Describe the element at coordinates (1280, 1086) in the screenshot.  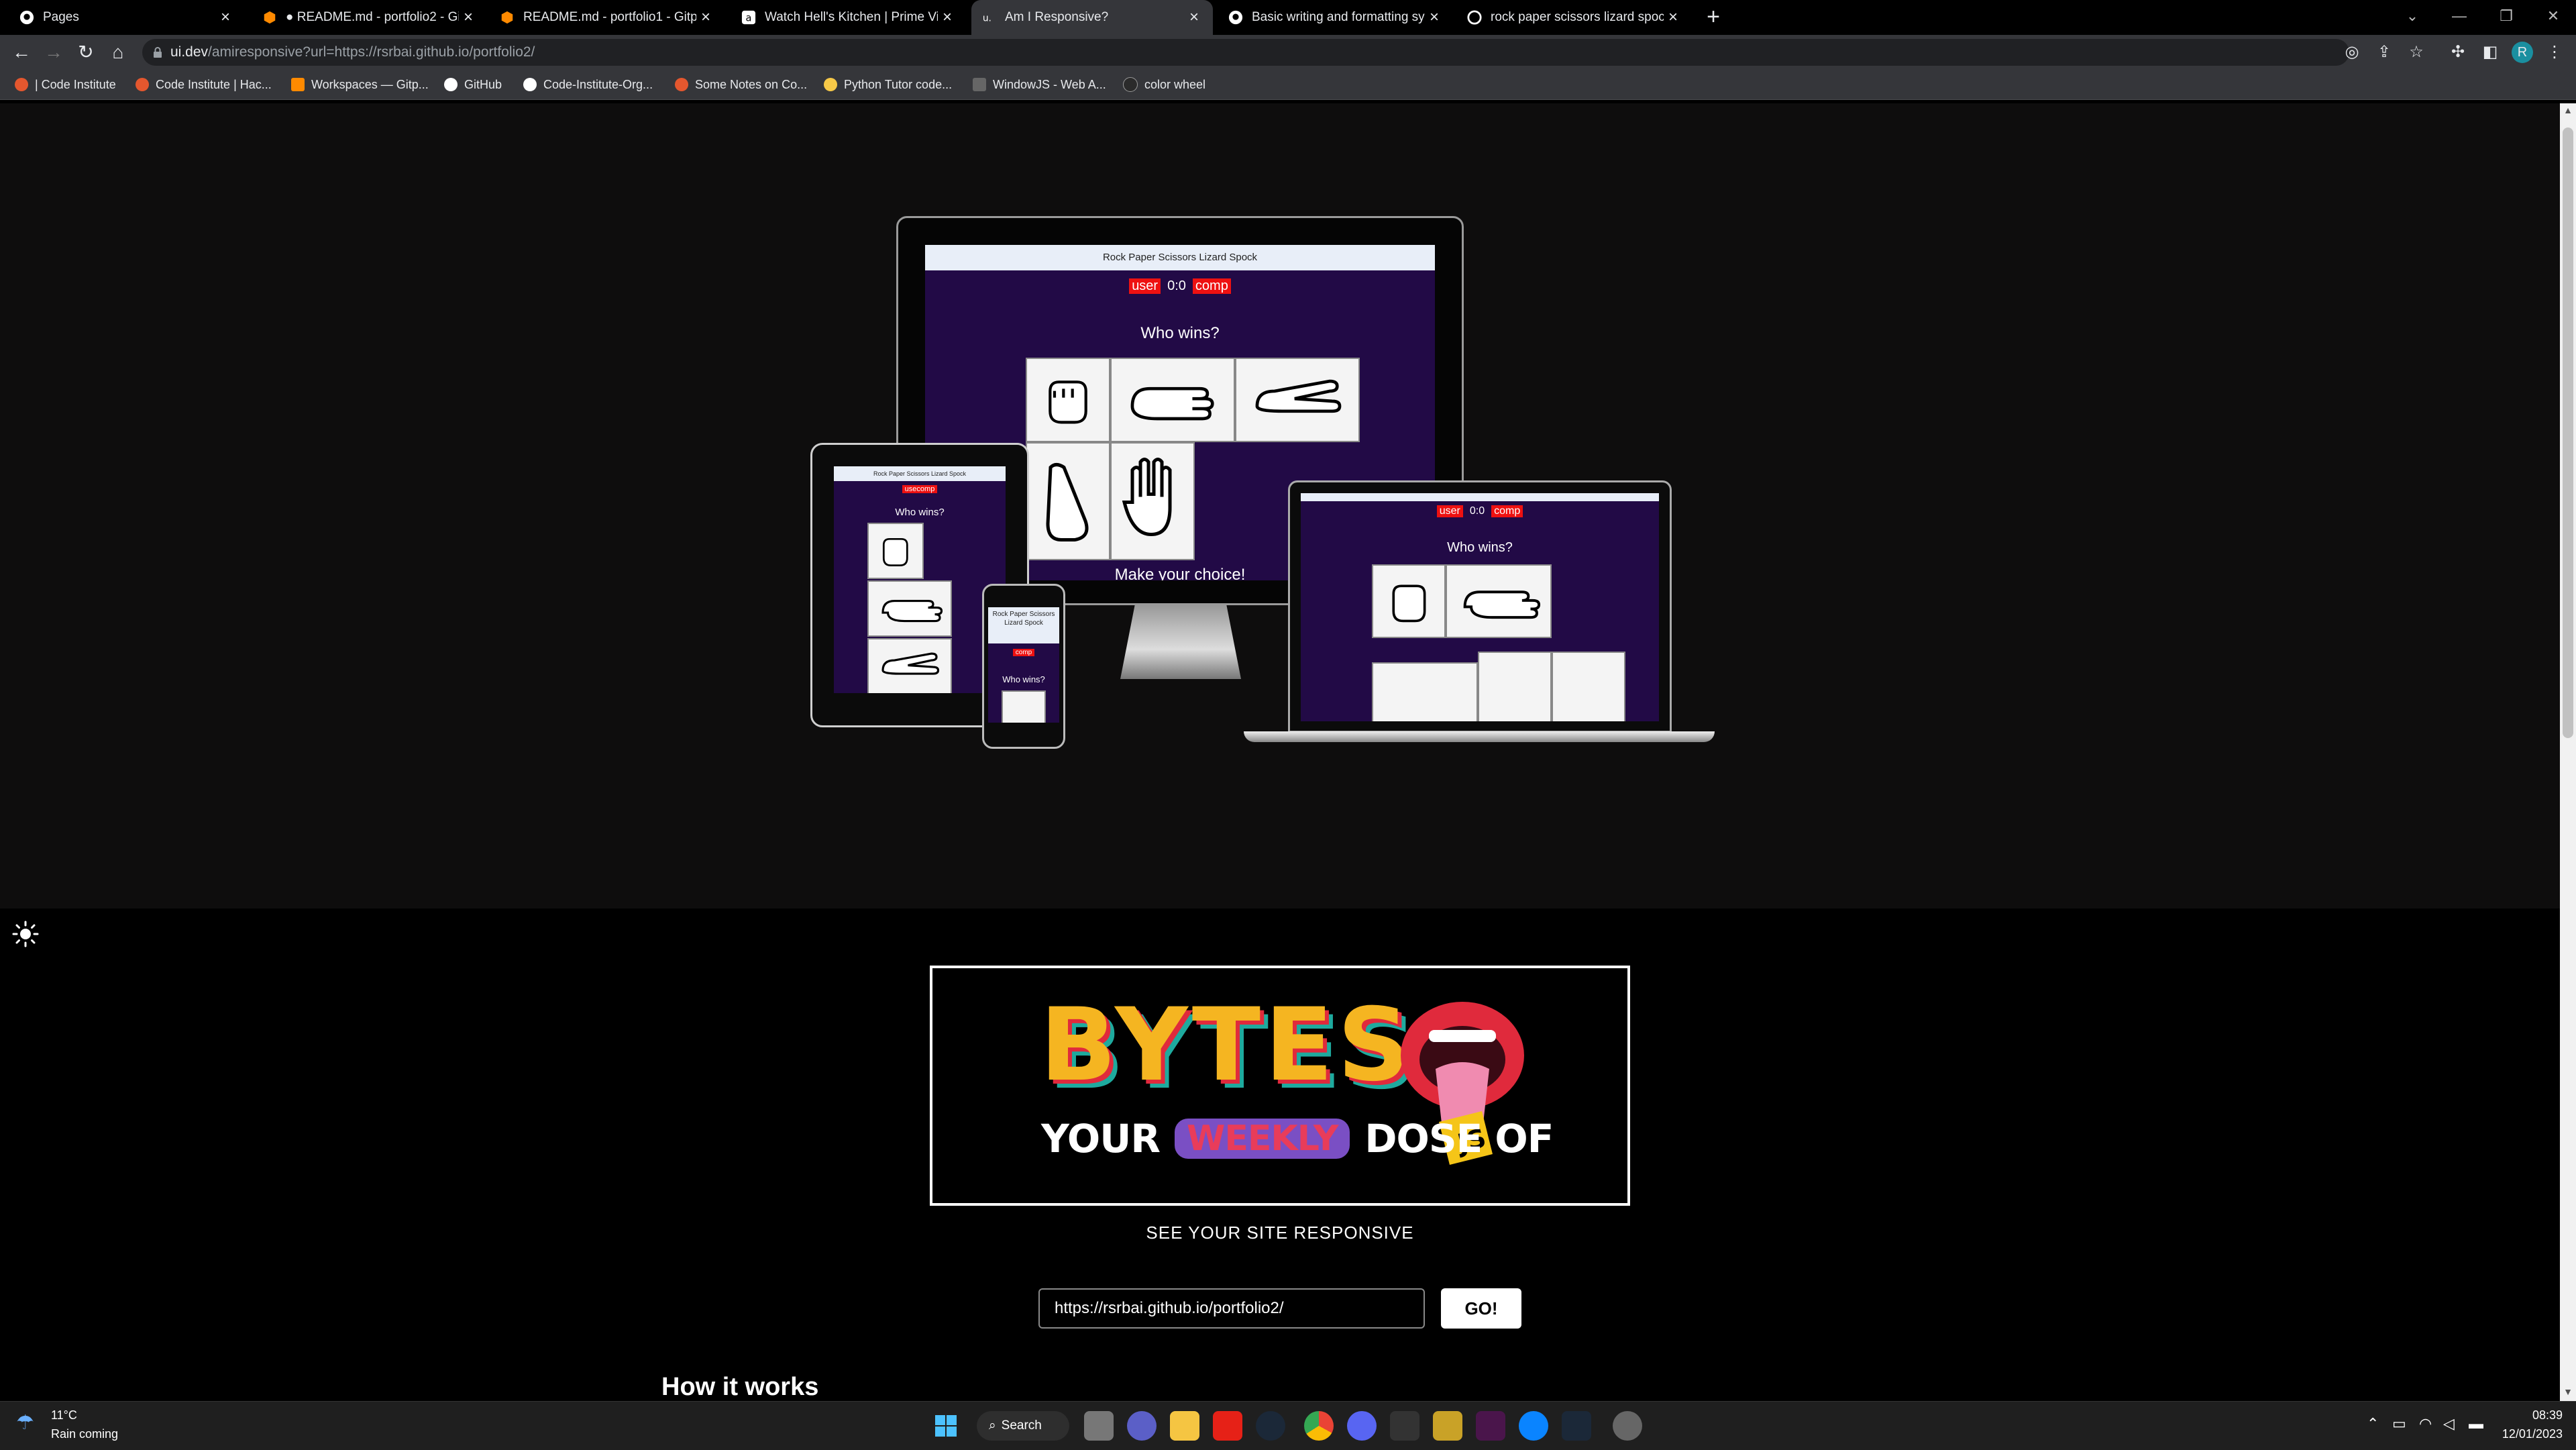
I see `bytes-newsletter-banner: BYTES JS YOUR WEEKLY DOSE OF` at that location.